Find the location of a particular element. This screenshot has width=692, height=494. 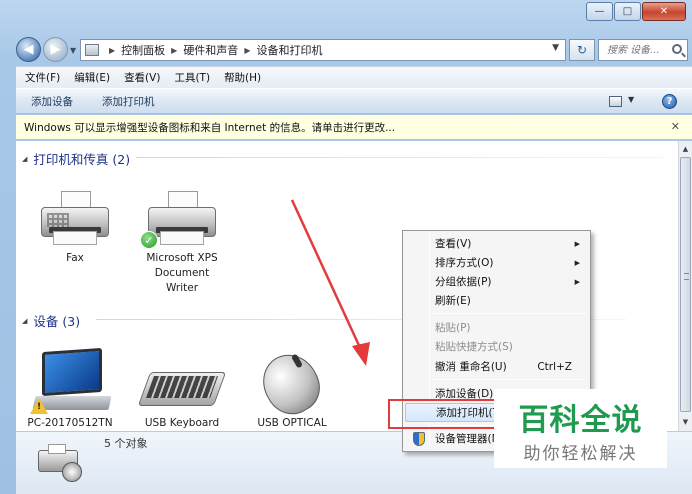

device-label: USB OPTICAL is located at coordinates (292, 423).